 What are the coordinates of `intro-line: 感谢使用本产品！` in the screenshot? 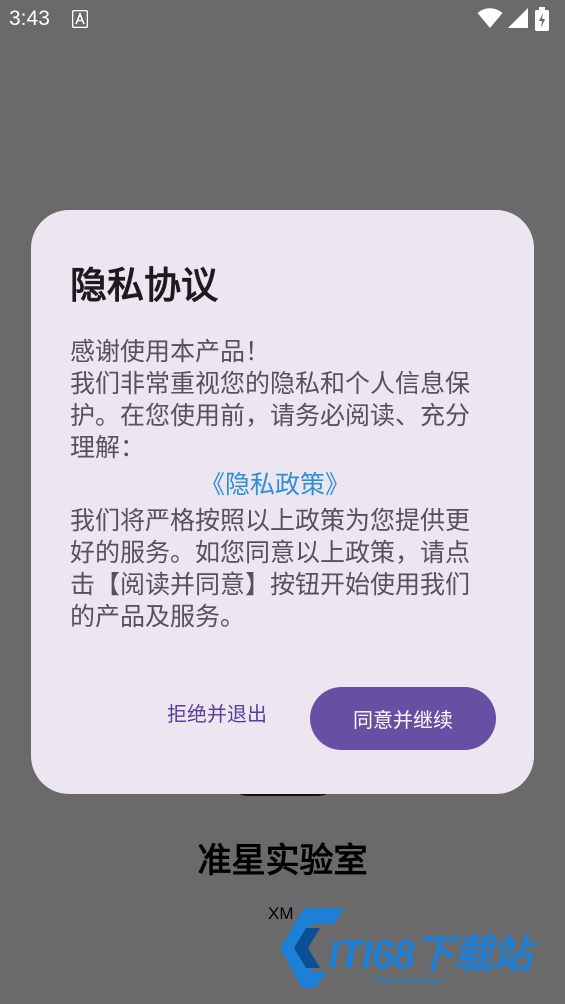 It's located at (170, 351).